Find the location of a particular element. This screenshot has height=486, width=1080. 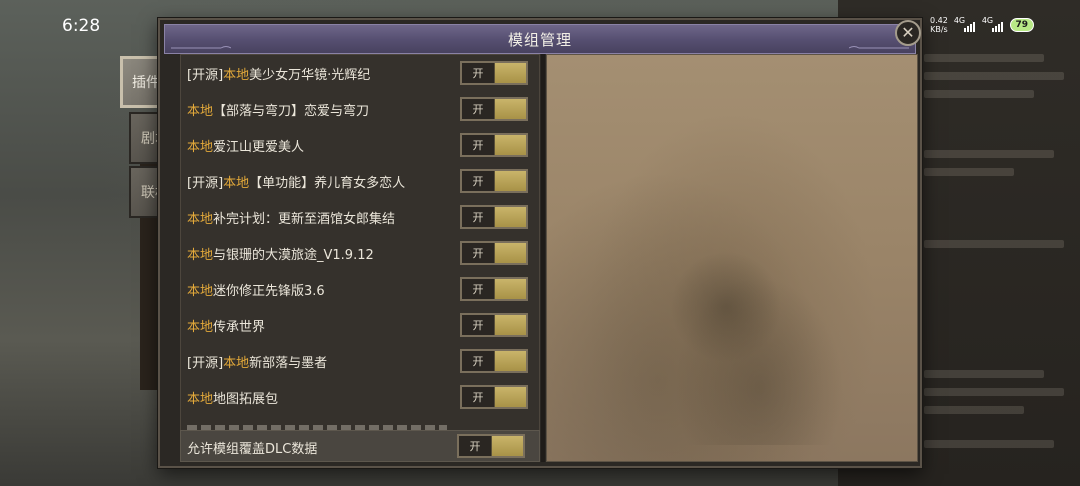

dlc-override-label: 允许模组覆盖DLC数据 is located at coordinates (252, 449).